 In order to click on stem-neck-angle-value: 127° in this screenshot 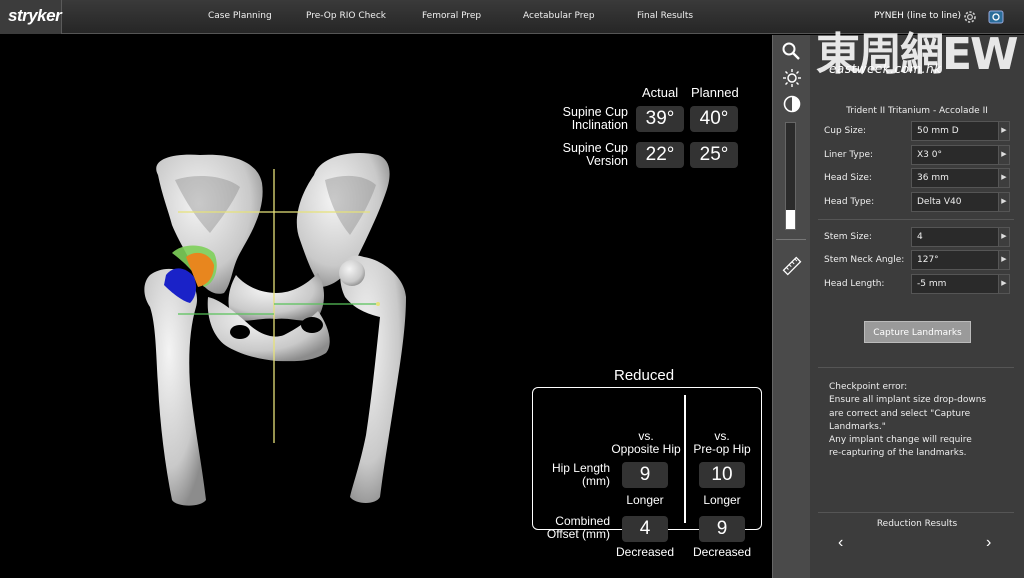, I will do `click(928, 260)`.